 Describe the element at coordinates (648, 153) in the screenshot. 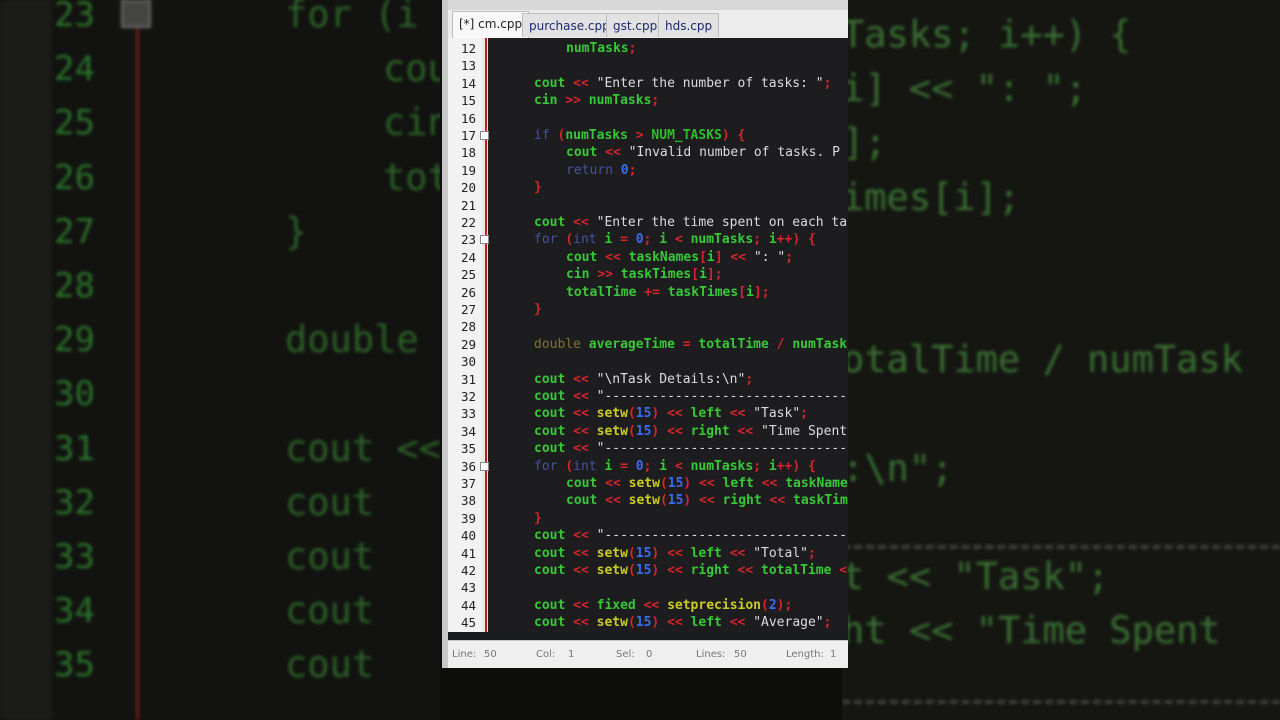

I see `code-line: 18 cout << "Invalid number of tasks. P` at that location.